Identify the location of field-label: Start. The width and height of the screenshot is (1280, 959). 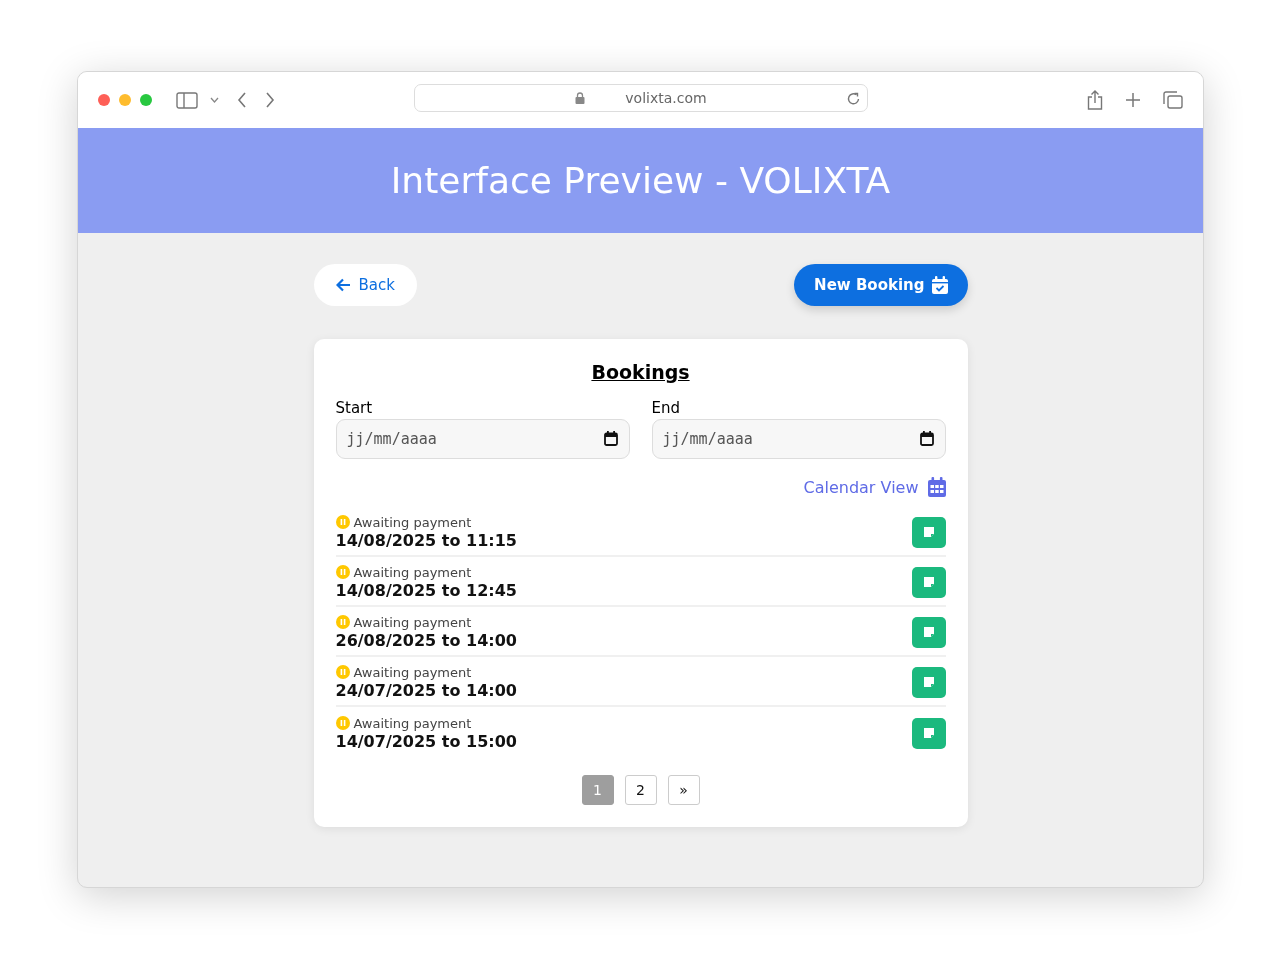
(354, 408).